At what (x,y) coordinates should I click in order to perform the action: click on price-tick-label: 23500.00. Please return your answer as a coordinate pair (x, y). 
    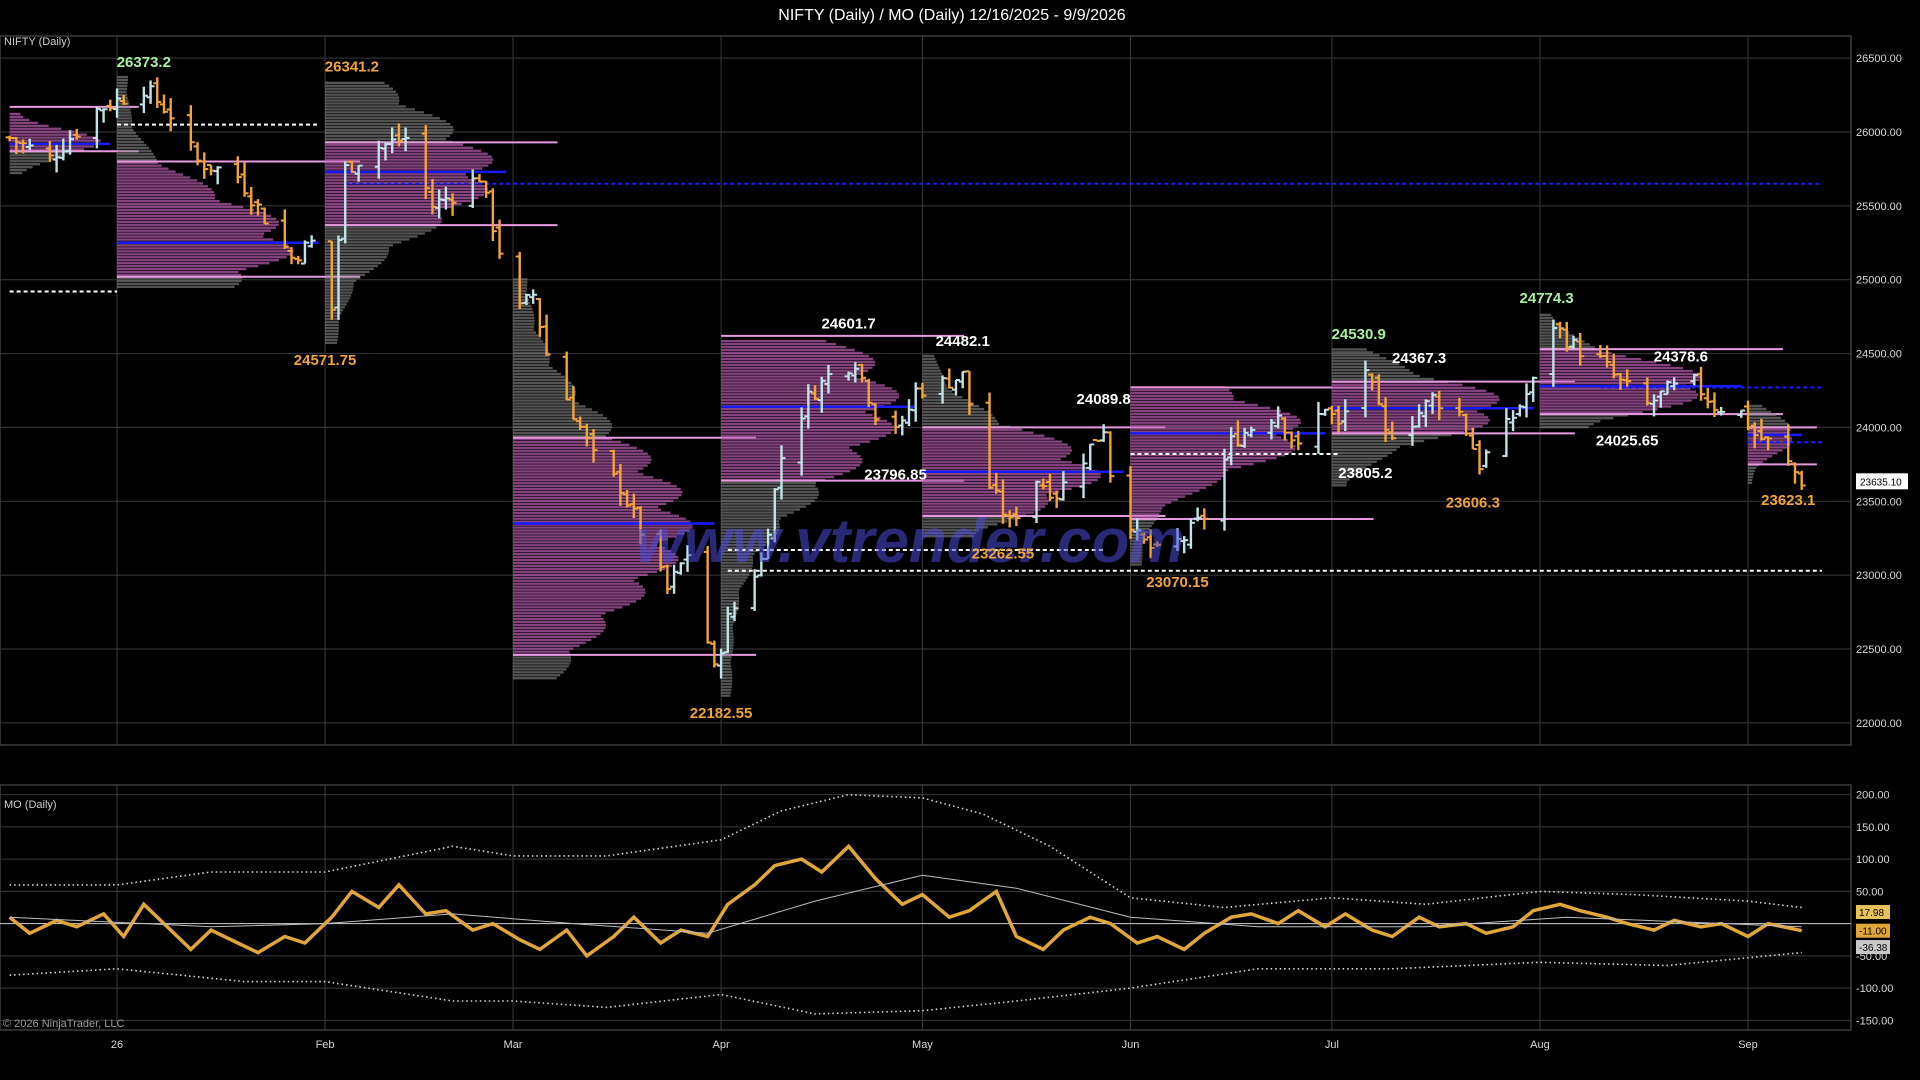
    Looking at the image, I should click on (1879, 502).